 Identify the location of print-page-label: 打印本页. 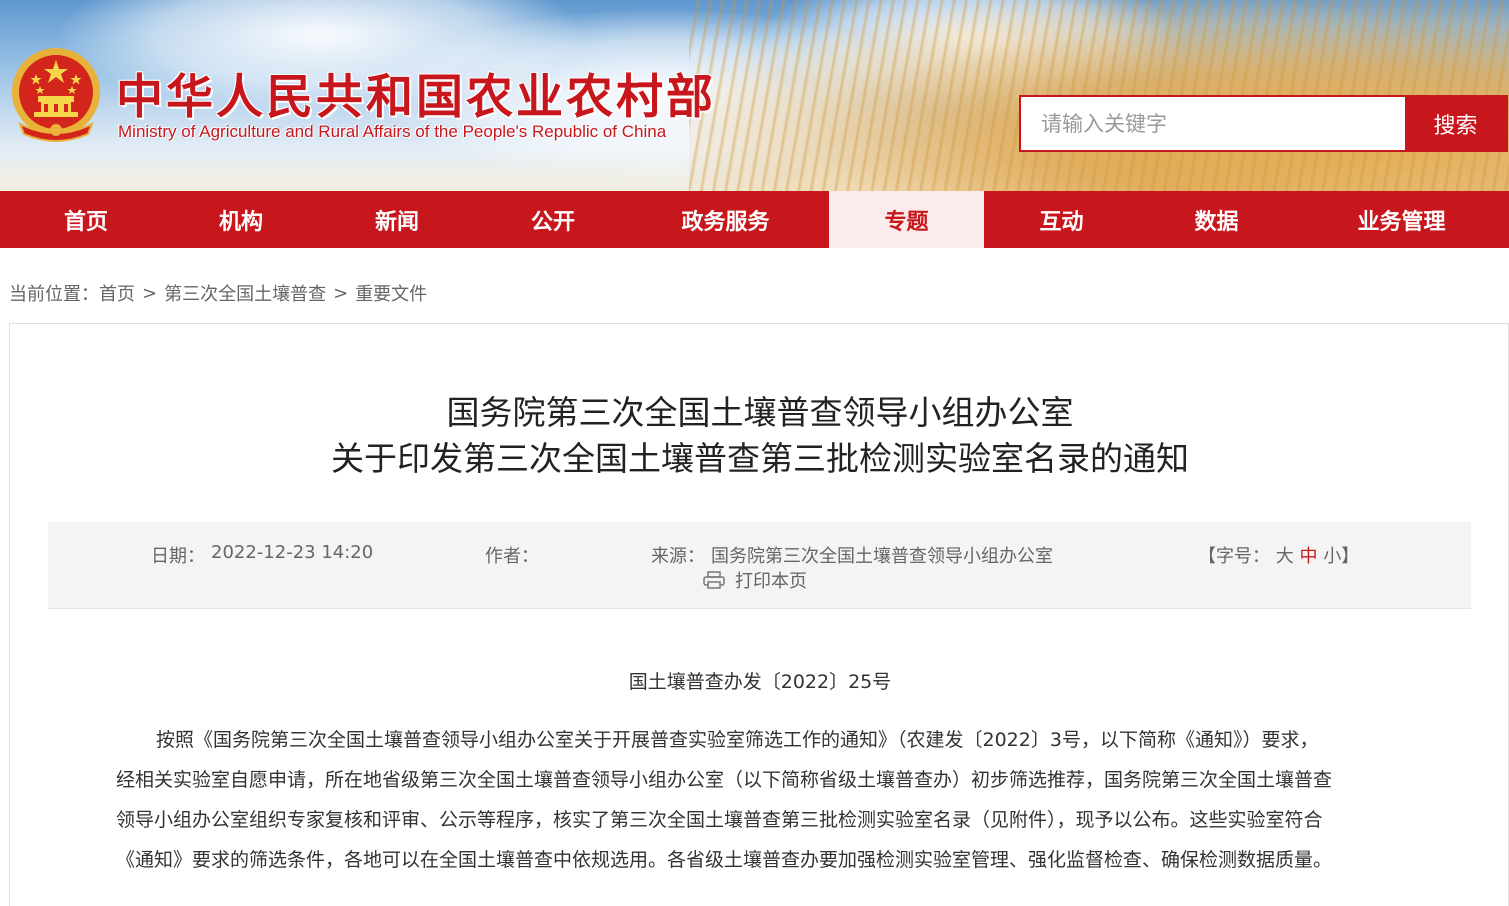
(771, 581).